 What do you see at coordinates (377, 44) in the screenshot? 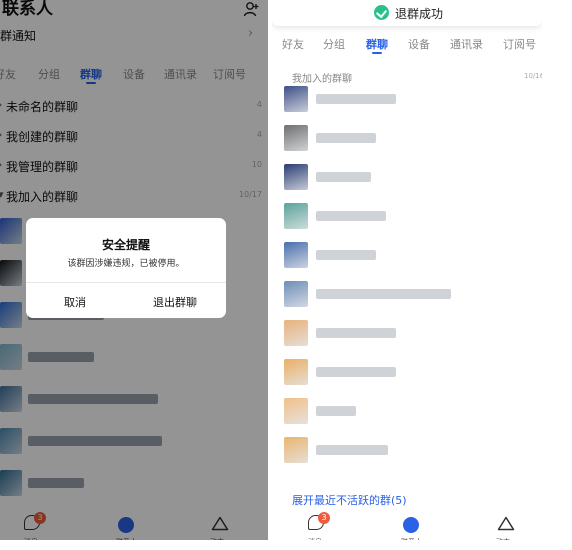
I see `tab-item: 群聊` at bounding box center [377, 44].